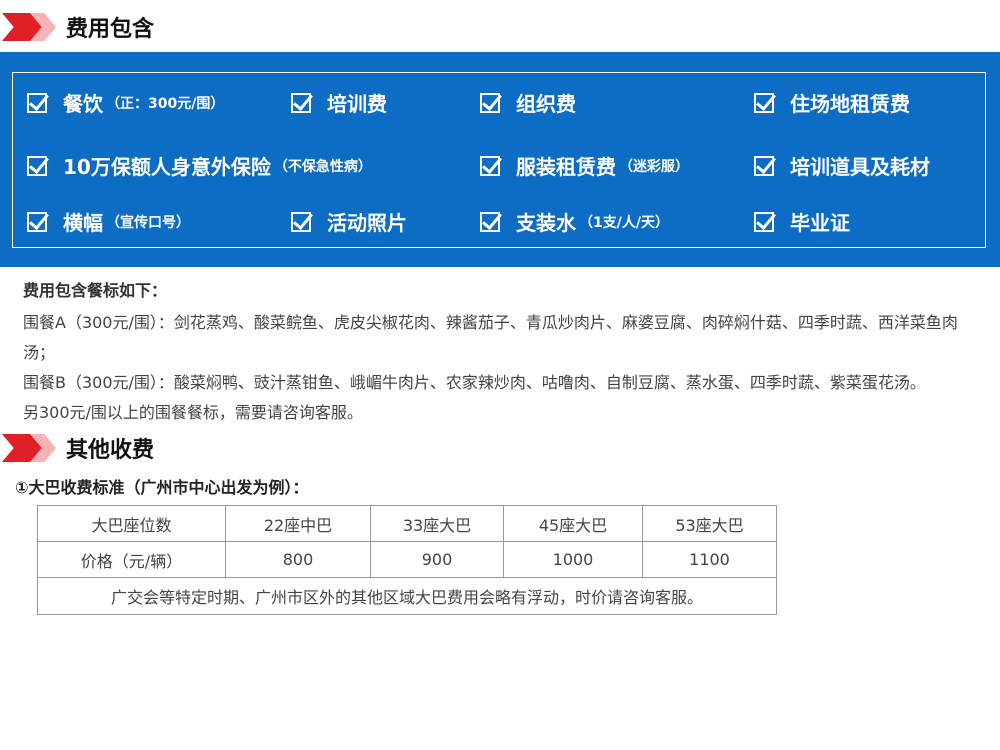 The height and width of the screenshot is (750, 1000). What do you see at coordinates (167, 167) in the screenshot?
I see `included-item-label: 10万保额人身意外保险` at bounding box center [167, 167].